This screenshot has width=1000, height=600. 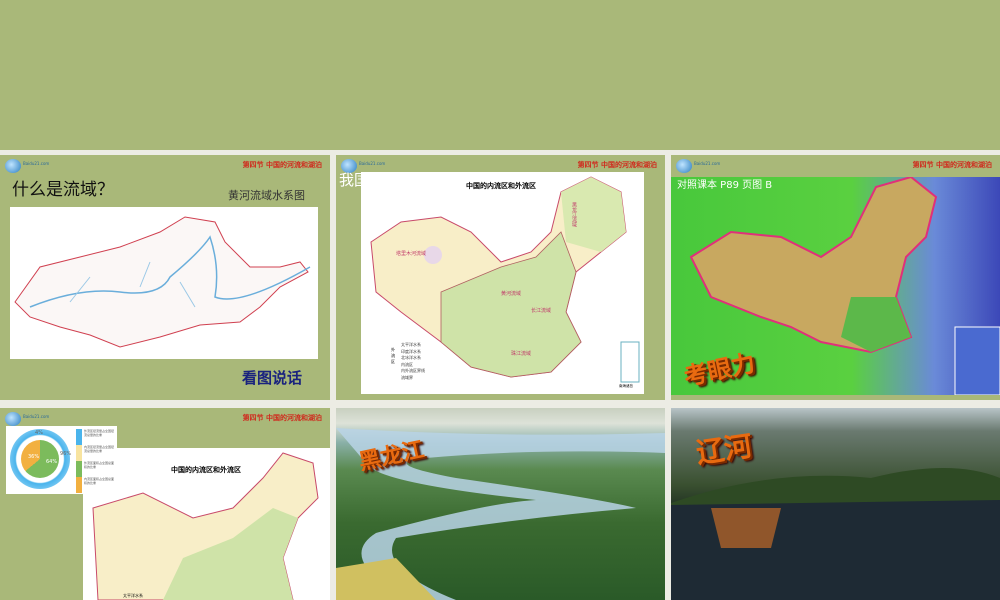 What do you see at coordinates (66, 454) in the screenshot?
I see `donut-label: 96%` at bounding box center [66, 454].